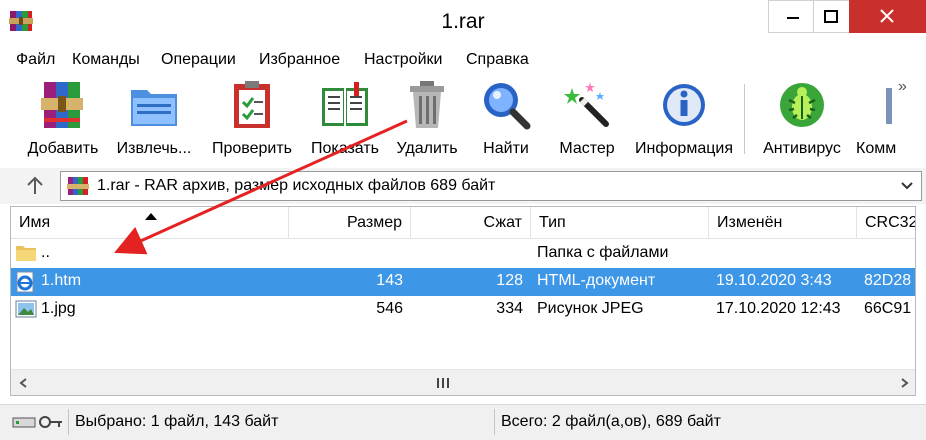 The image size is (926, 440). I want to click on add-button: Добавить, so click(63, 120).